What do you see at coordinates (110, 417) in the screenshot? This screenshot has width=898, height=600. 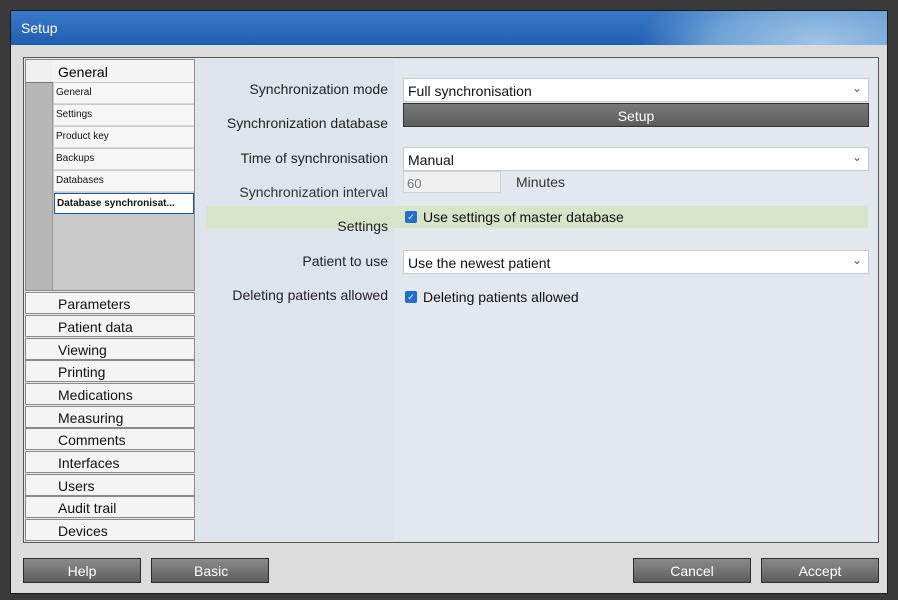 I see `nav-measuring: Measuring` at bounding box center [110, 417].